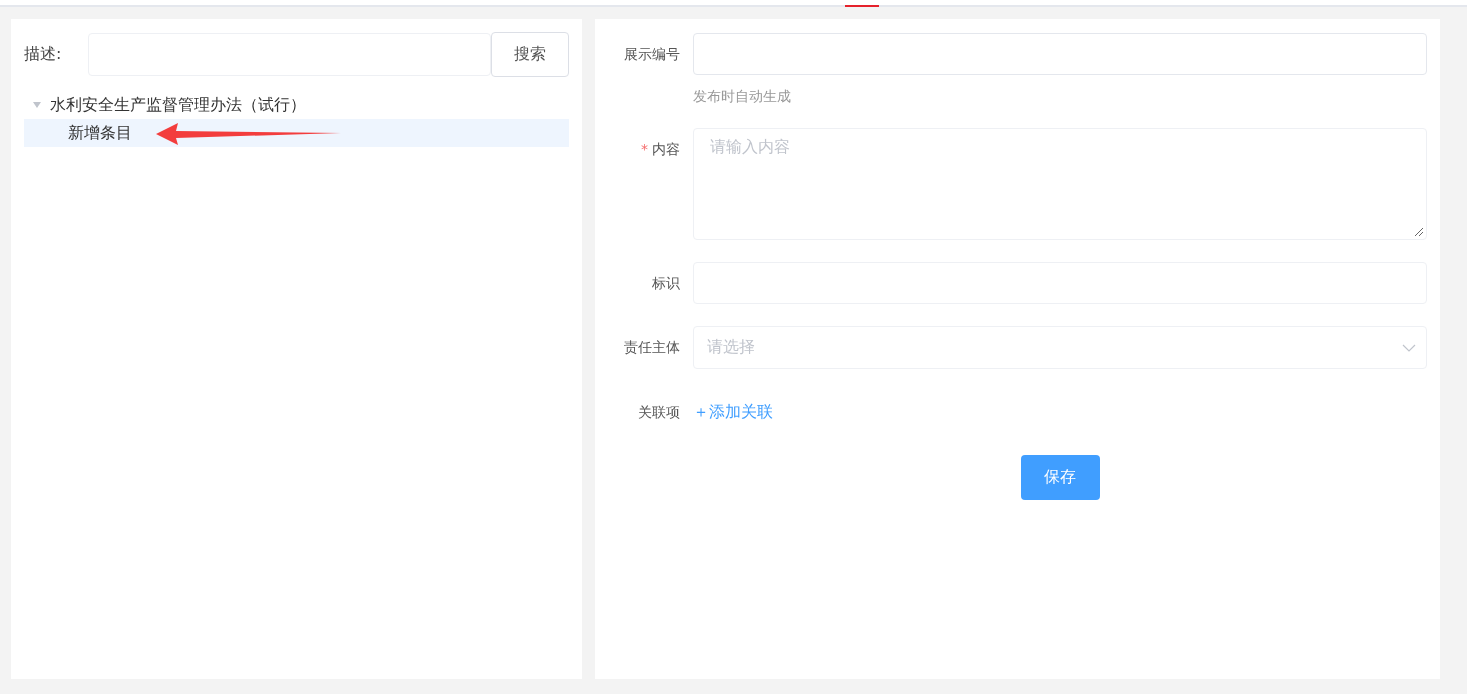 The width and height of the screenshot is (1467, 694). Describe the element at coordinates (296, 133) in the screenshot. I see `tree-item: 新增条目` at that location.